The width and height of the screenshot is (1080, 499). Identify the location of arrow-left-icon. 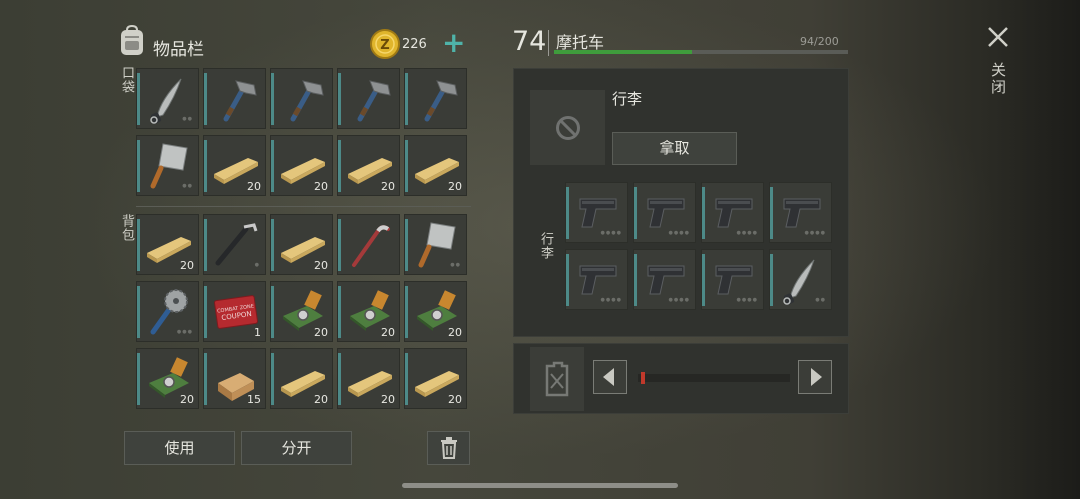
(608, 377).